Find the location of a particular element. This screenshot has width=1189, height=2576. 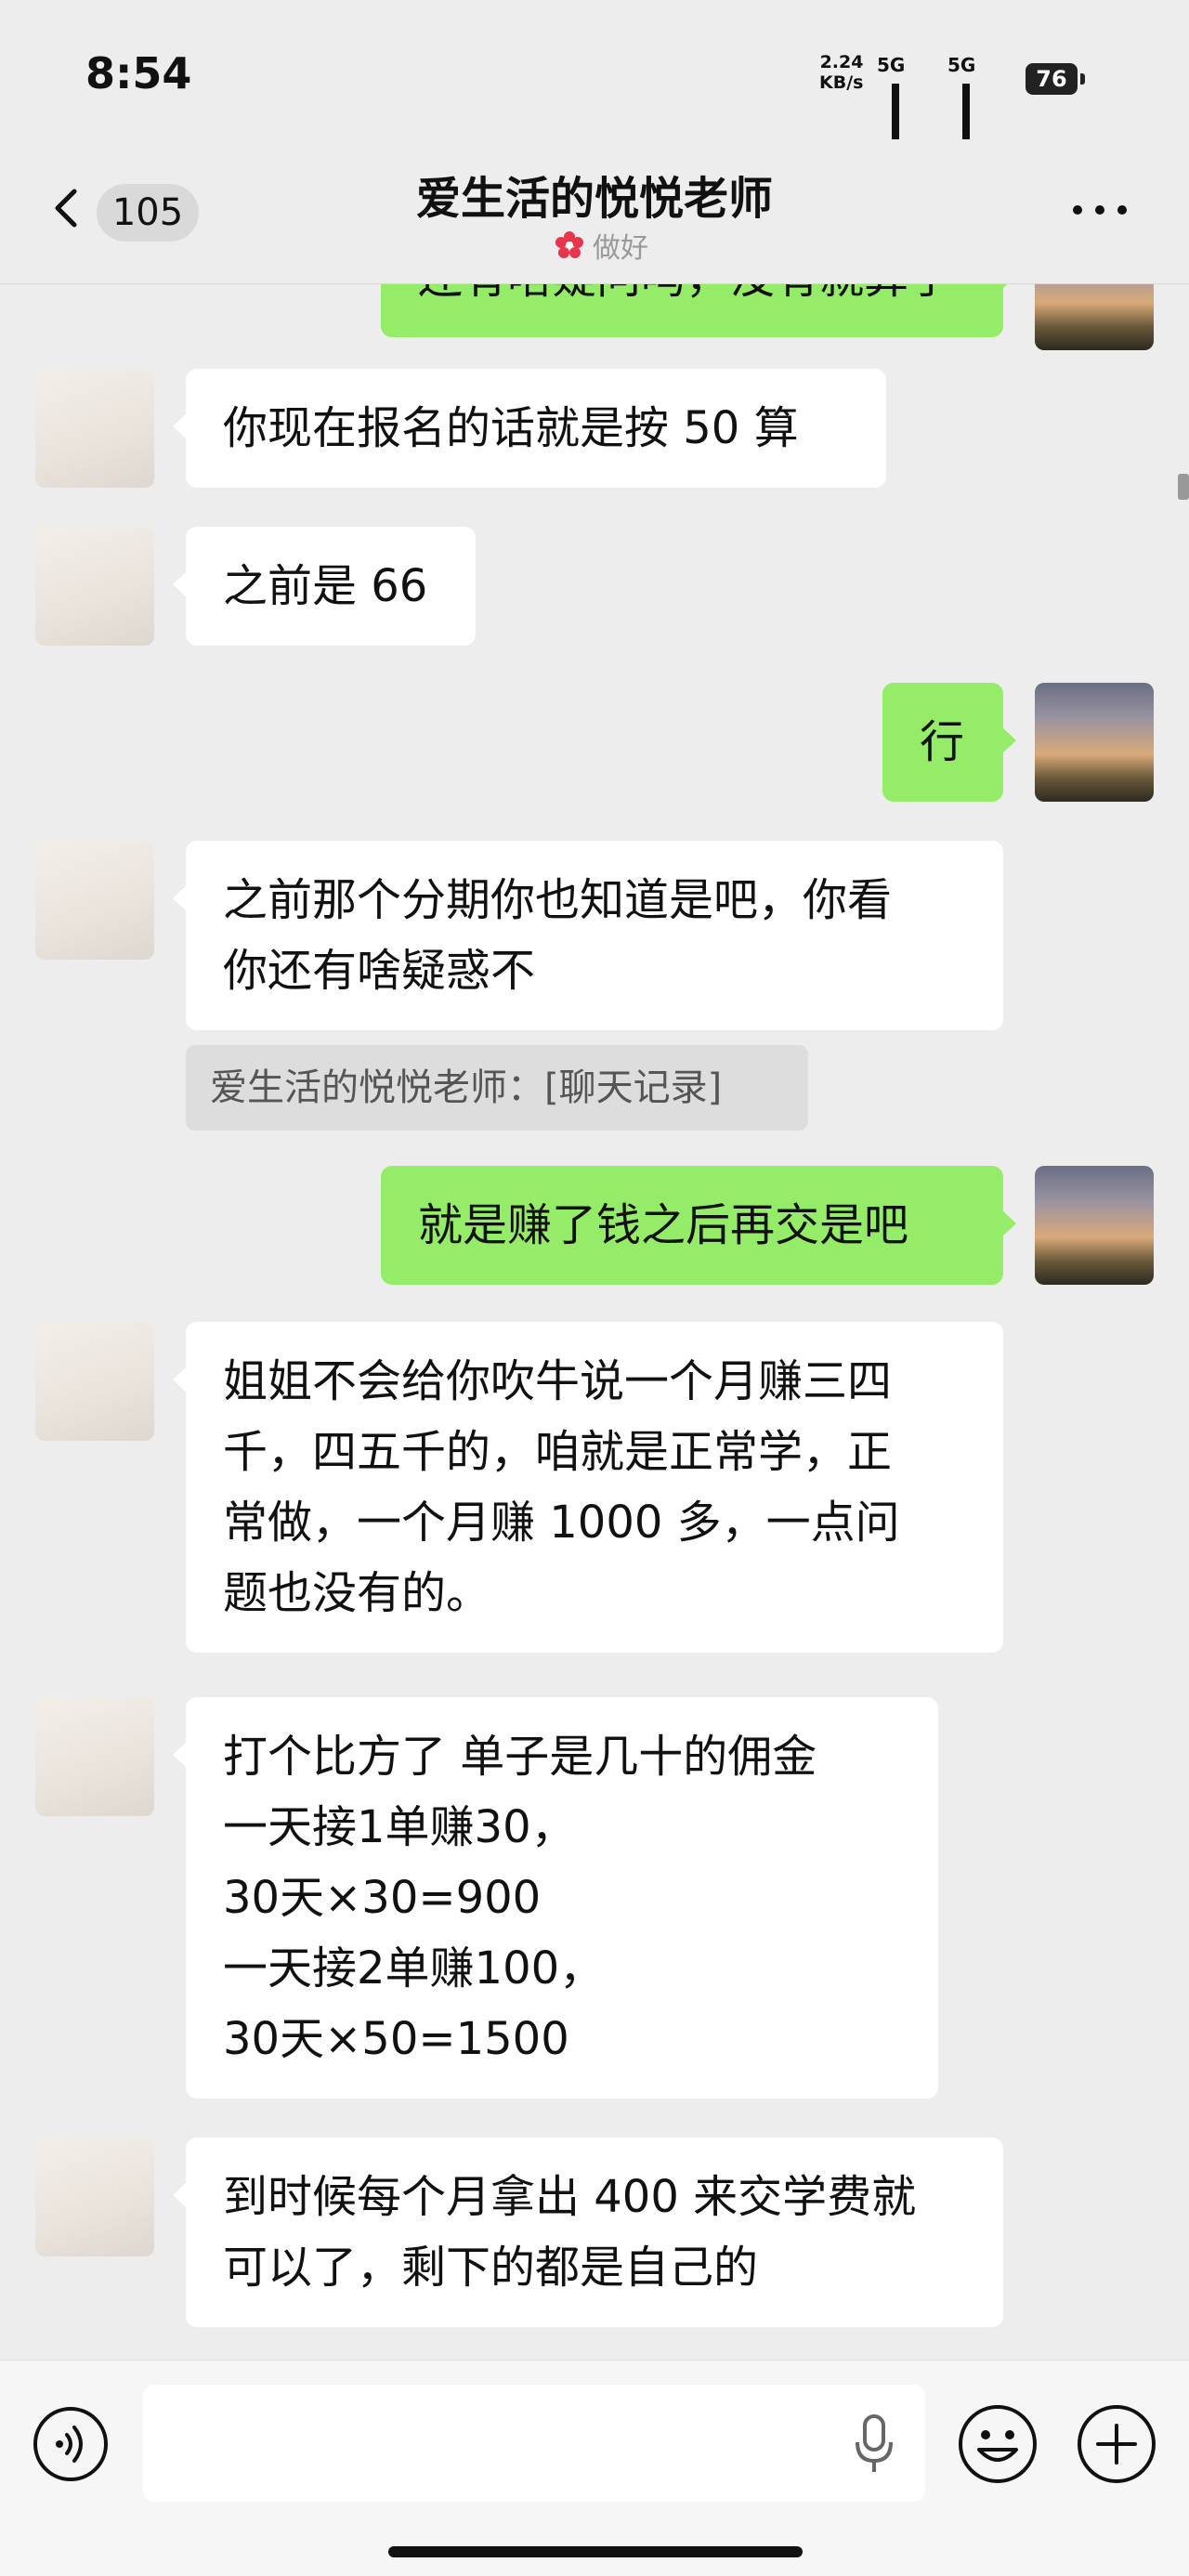

subtitle-text: 做好 is located at coordinates (620, 248).